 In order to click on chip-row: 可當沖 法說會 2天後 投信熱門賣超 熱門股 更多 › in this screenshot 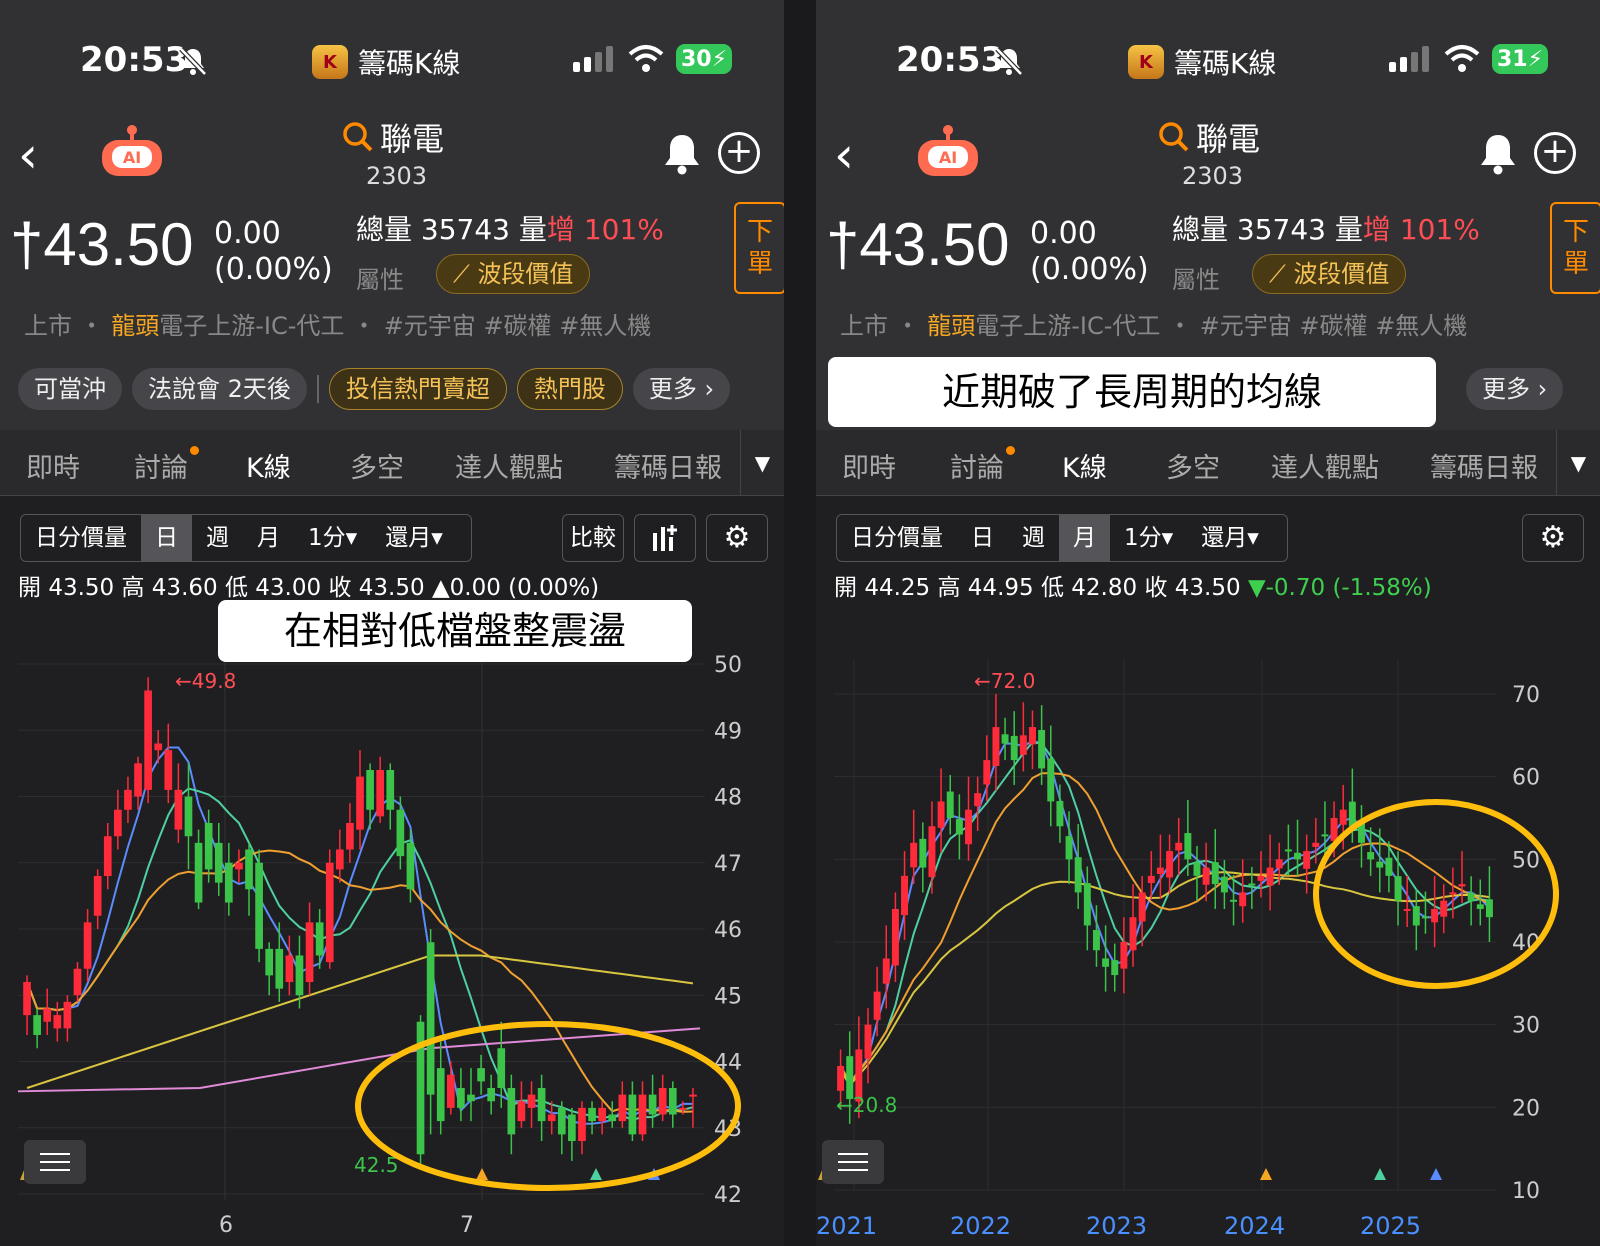, I will do `click(374, 389)`.